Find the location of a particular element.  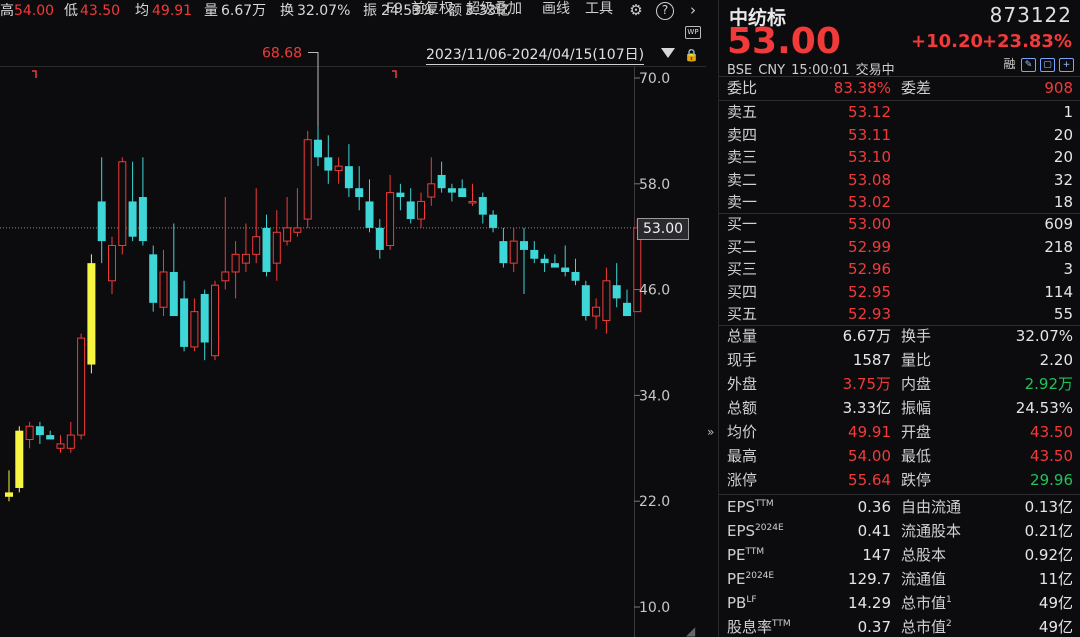

ask-row-4: 卖四 53.11 20 is located at coordinates (899, 135).